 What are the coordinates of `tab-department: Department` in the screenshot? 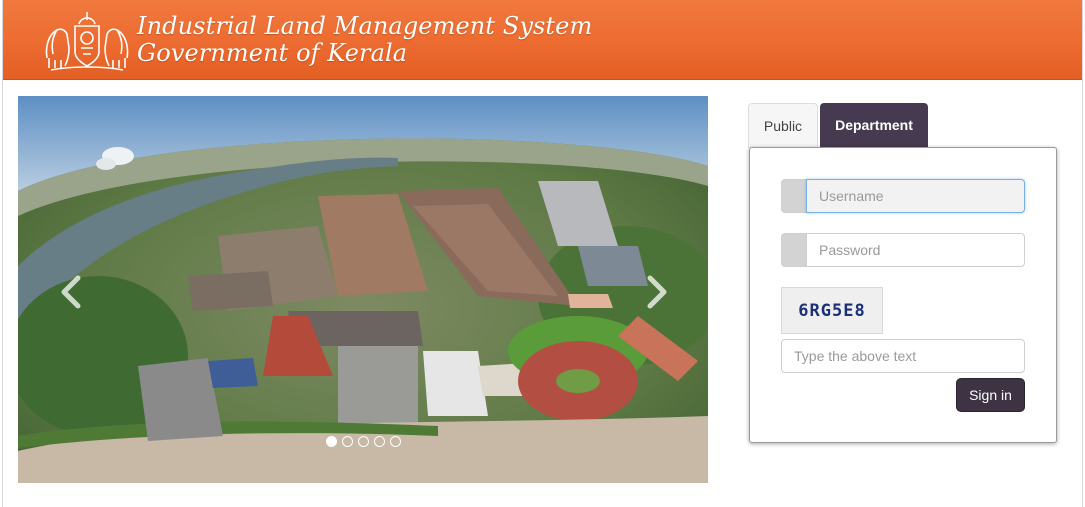 It's located at (874, 125).